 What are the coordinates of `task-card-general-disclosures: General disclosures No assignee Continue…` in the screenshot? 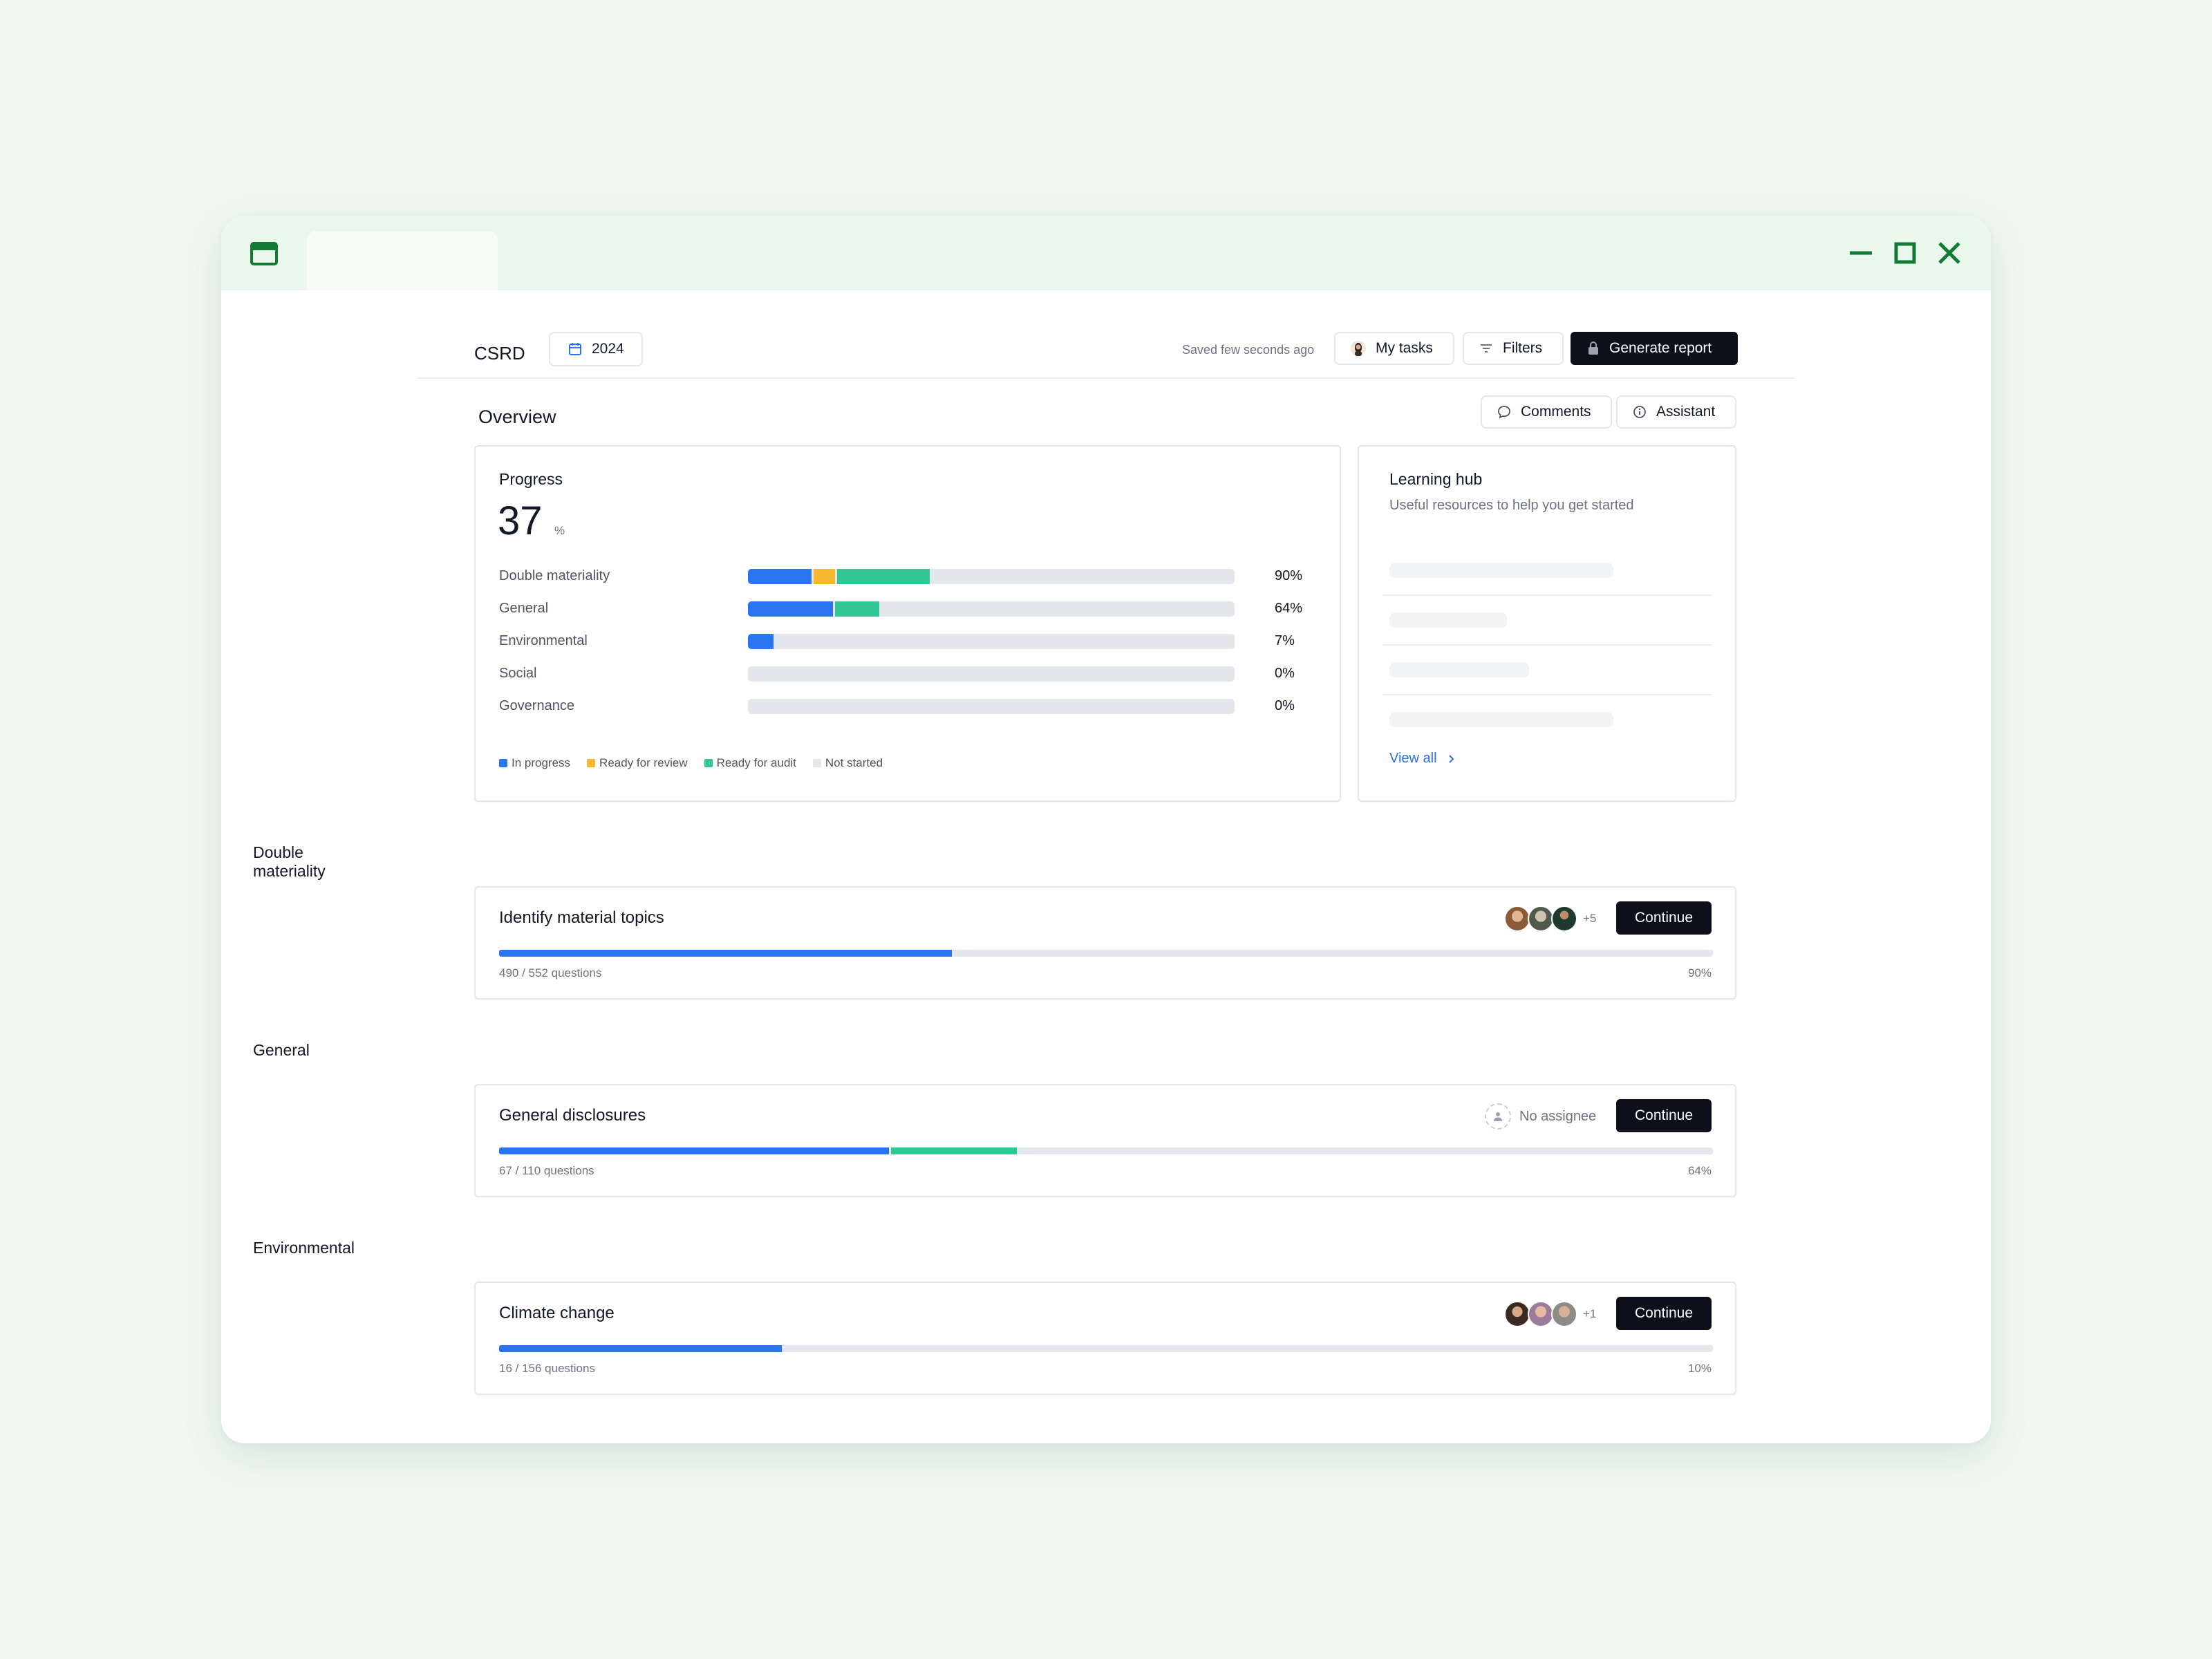 It's located at (1105, 1140).